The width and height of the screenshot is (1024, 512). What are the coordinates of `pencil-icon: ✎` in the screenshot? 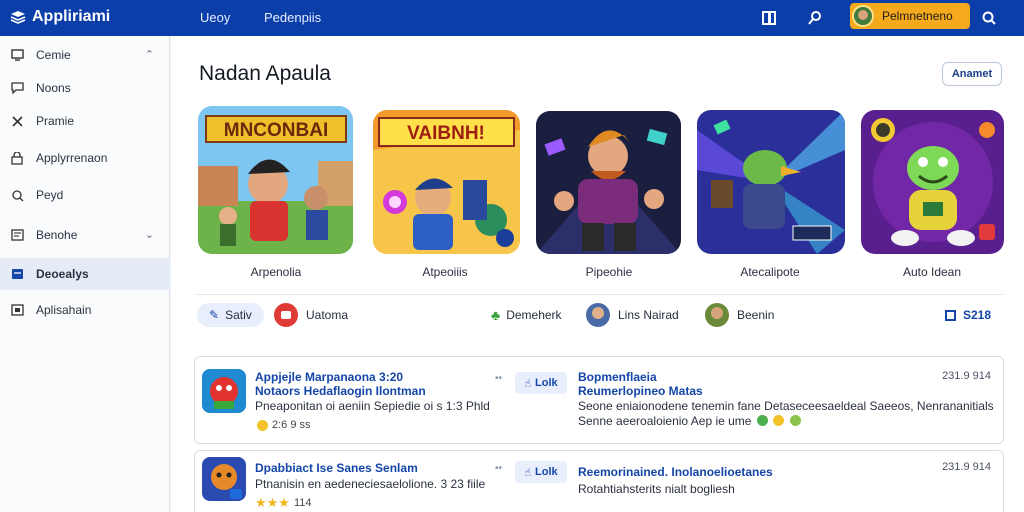 It's located at (214, 315).